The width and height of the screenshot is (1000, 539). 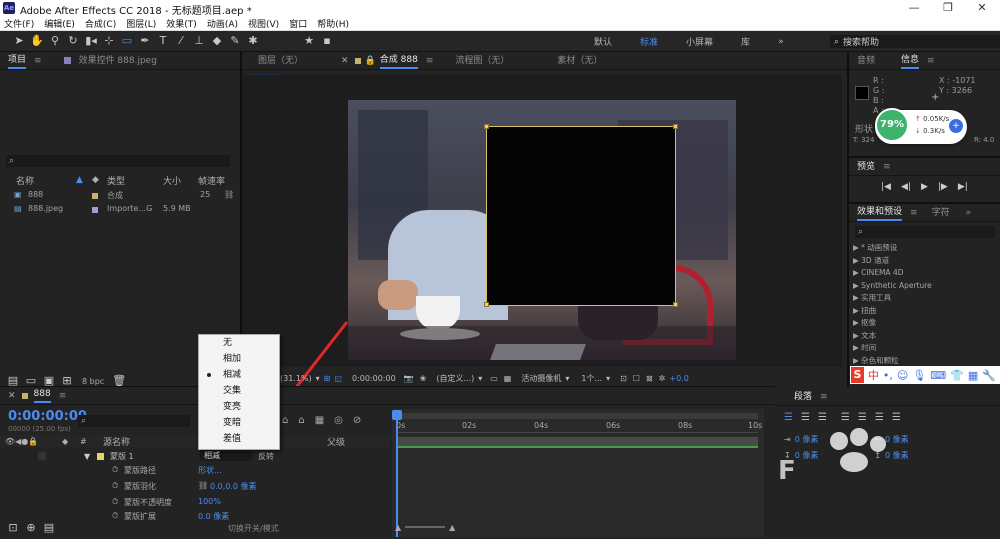 What do you see at coordinates (925, 232) in the screenshot?
I see `effects-search-input: ⌕` at bounding box center [925, 232].